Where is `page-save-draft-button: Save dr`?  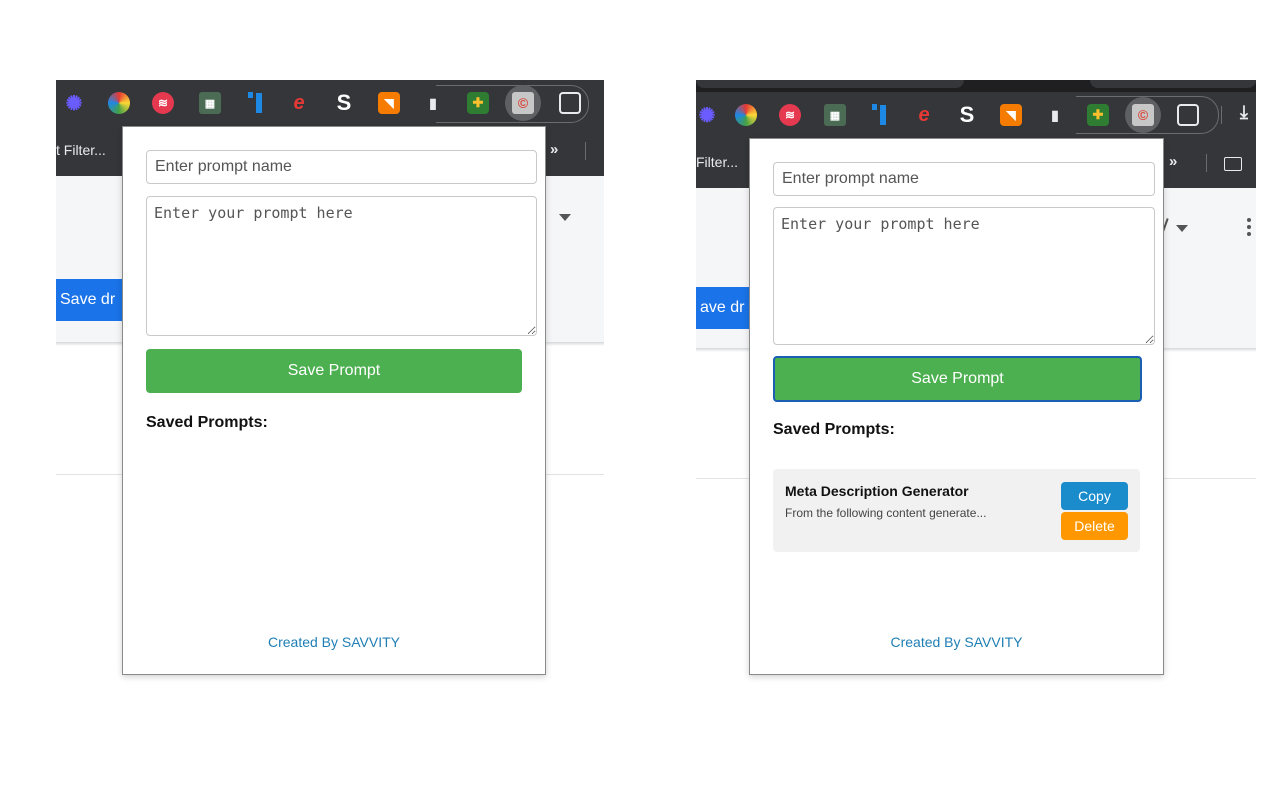
page-save-draft-button: Save dr is located at coordinates (91, 300).